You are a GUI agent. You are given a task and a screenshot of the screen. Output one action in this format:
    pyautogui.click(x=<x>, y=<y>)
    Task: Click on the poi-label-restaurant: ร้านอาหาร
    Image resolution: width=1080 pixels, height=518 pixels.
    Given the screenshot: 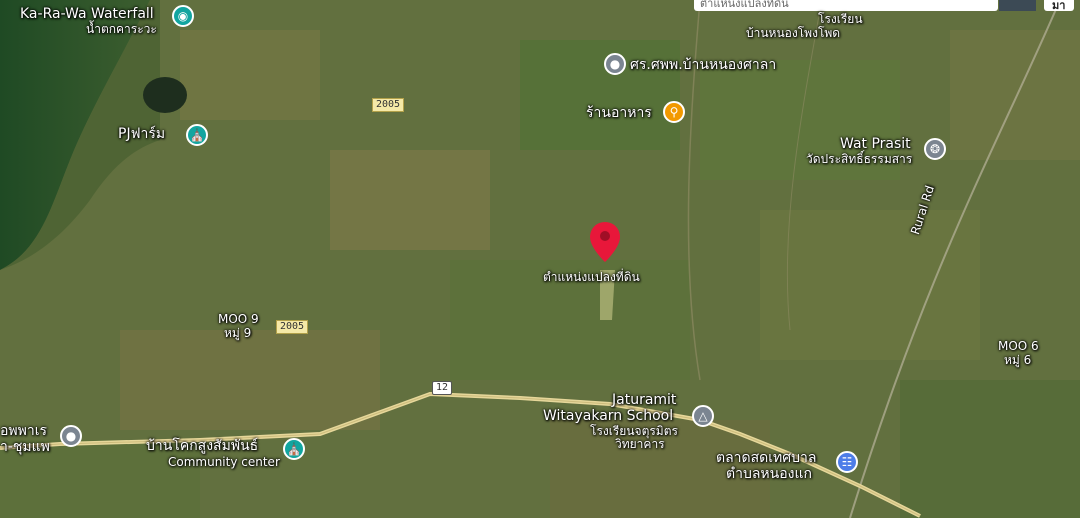 What is the action you would take?
    pyautogui.click(x=619, y=113)
    